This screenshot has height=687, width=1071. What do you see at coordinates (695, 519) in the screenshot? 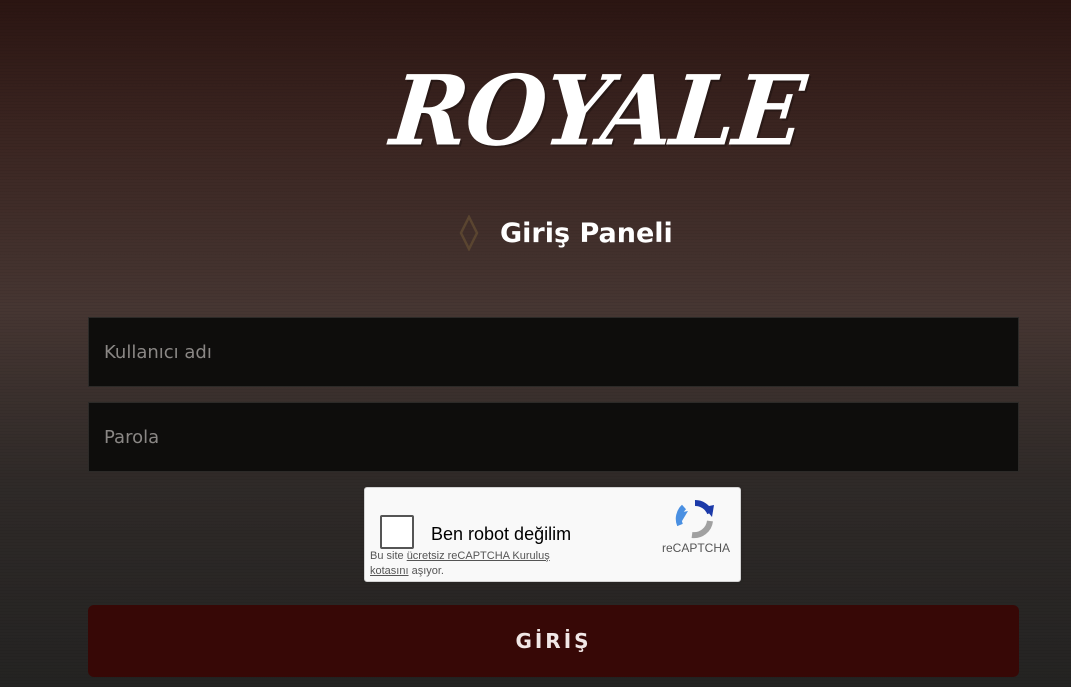
I see `recaptcha-logo-icon` at bounding box center [695, 519].